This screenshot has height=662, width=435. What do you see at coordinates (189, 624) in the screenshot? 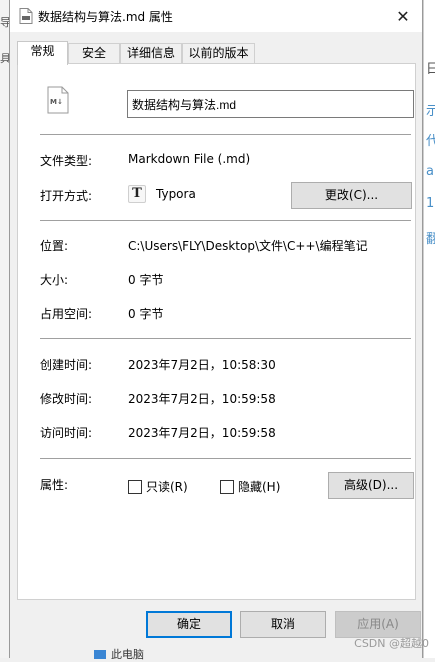
I see `ok-button: 确定` at bounding box center [189, 624].